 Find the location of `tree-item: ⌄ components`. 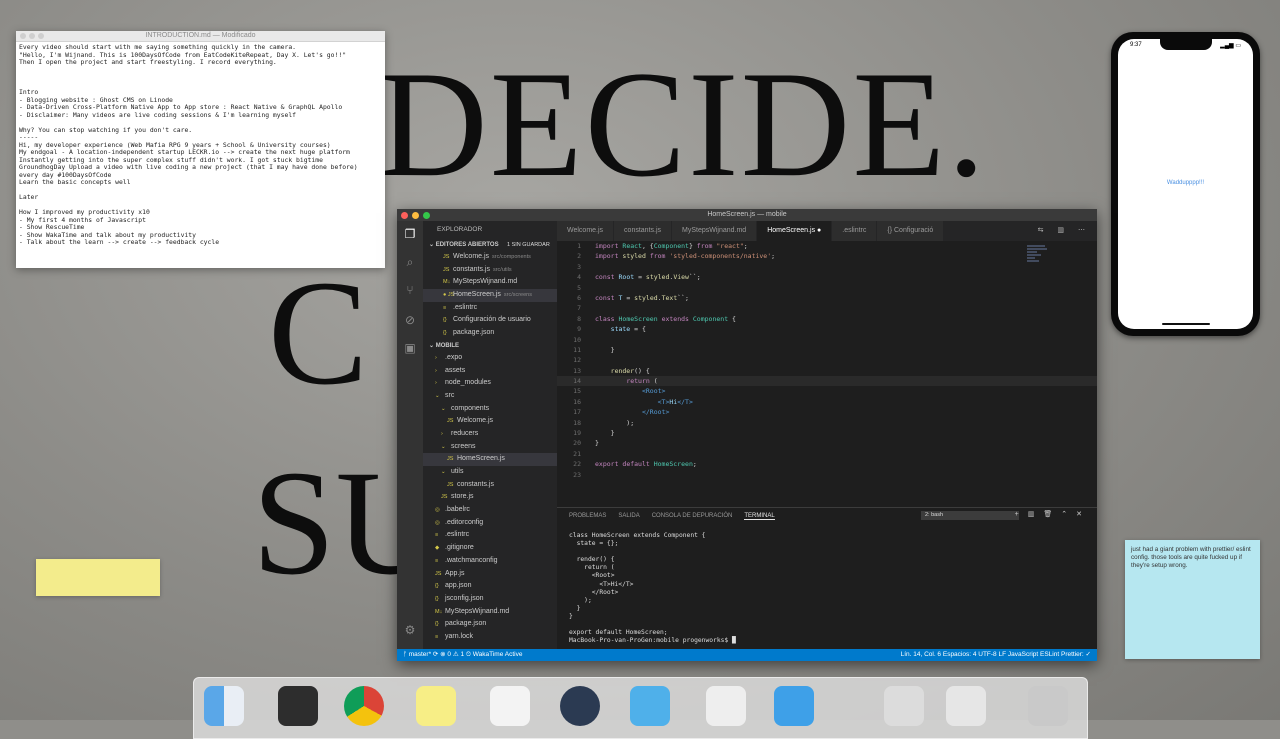

tree-item: ⌄ components is located at coordinates (490, 409).